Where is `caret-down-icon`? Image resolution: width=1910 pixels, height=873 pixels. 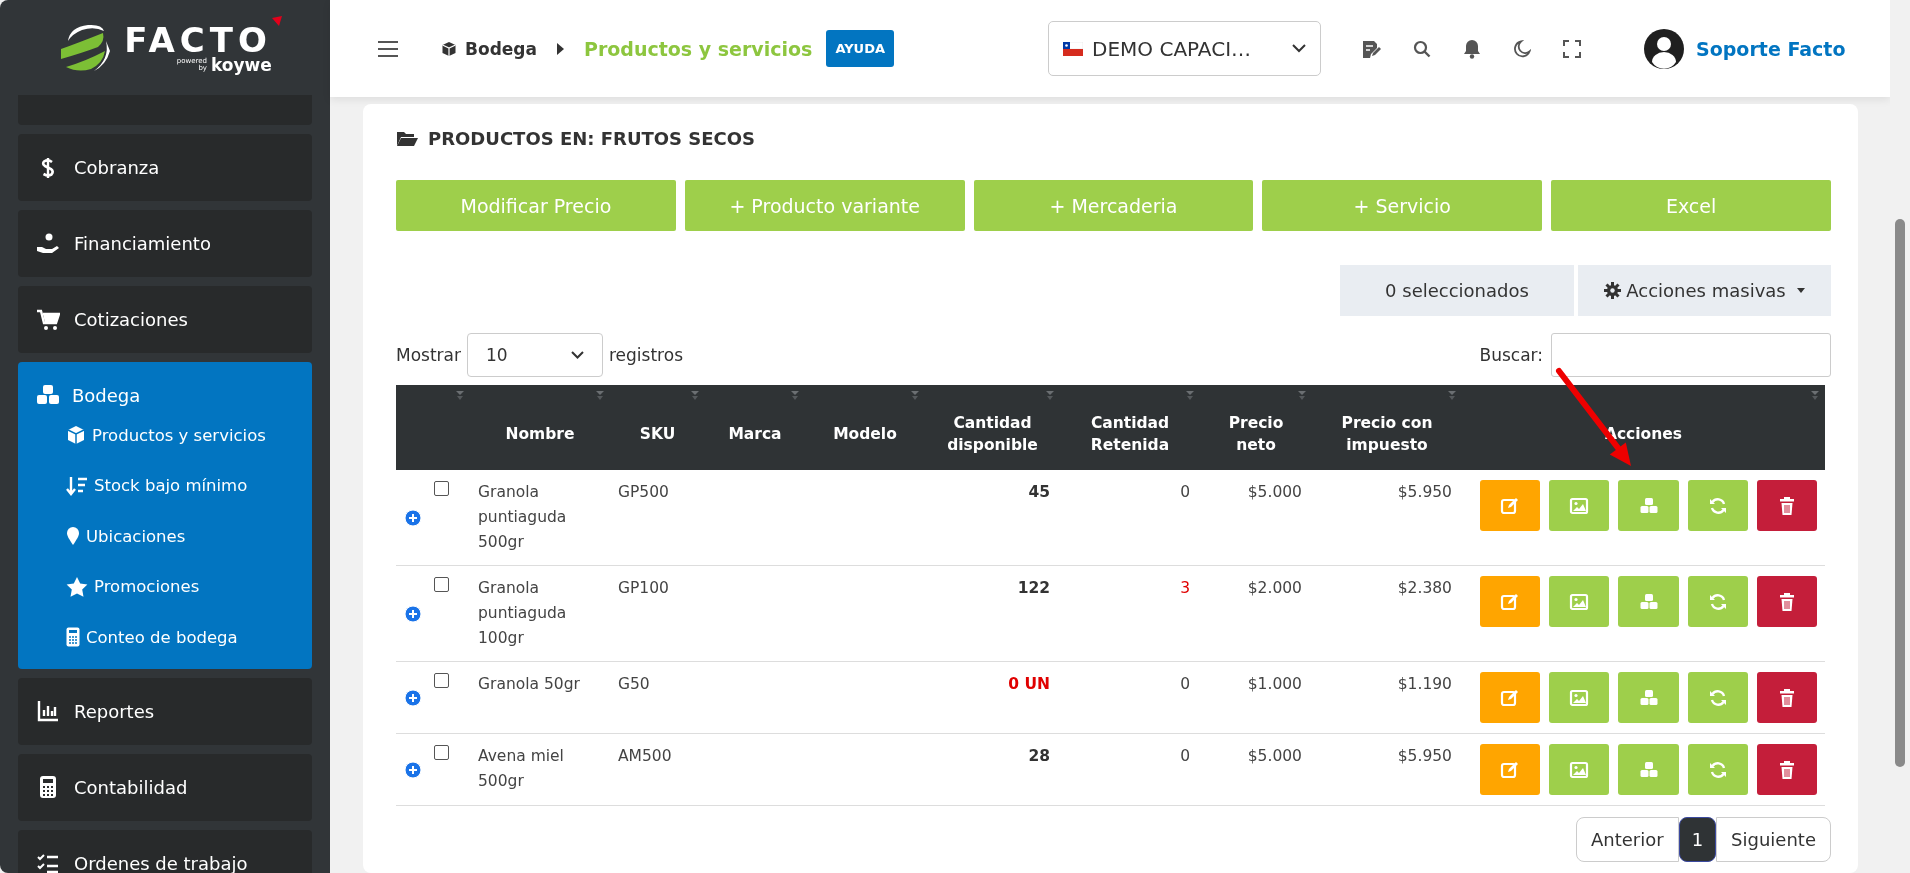 caret-down-icon is located at coordinates (1800, 290).